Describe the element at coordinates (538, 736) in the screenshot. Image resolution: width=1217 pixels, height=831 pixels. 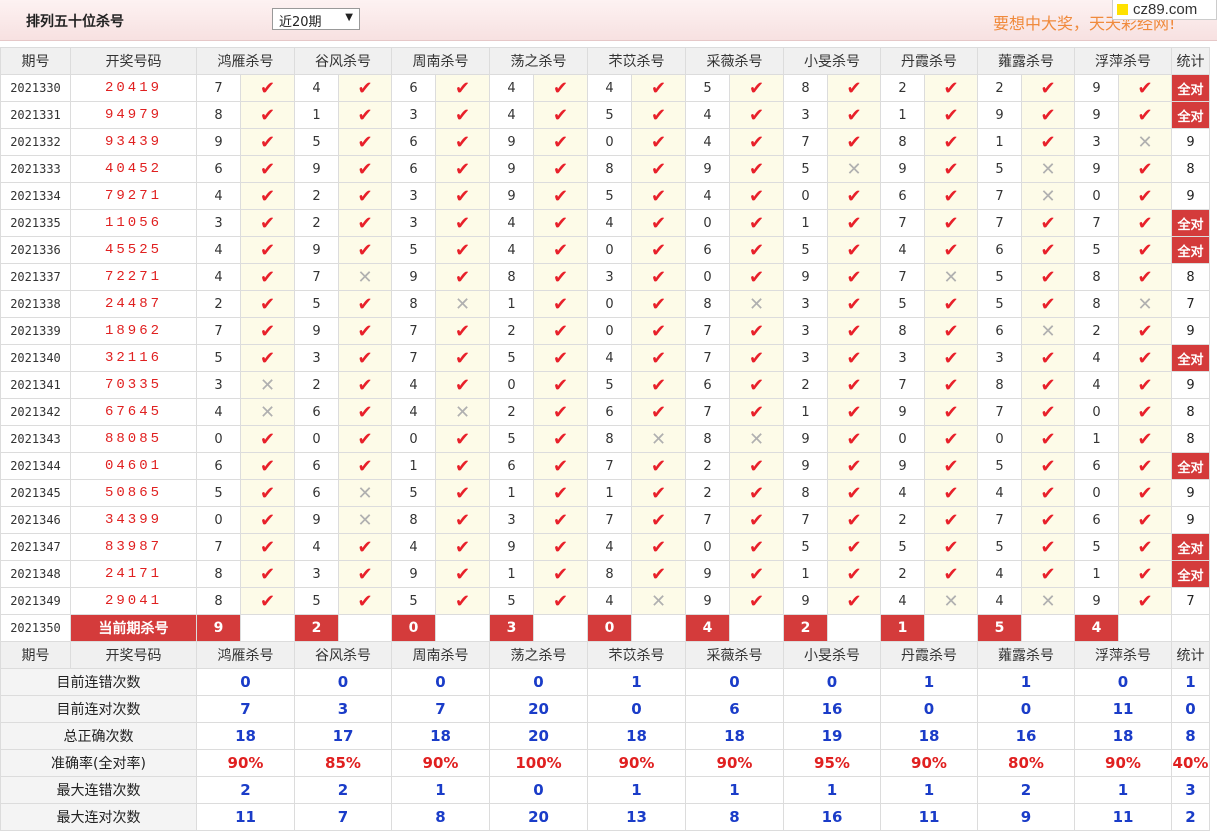
I see `stats-value: 20` at that location.